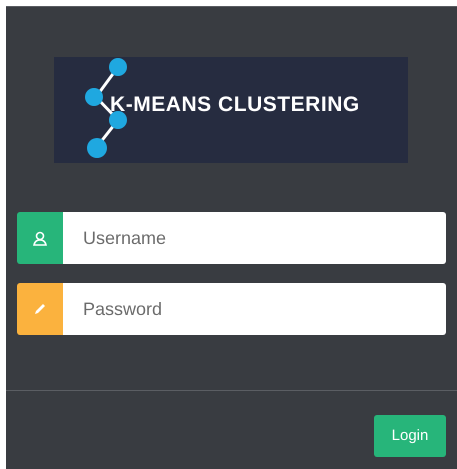  Describe the element at coordinates (410, 436) in the screenshot. I see `login-button: Login` at that location.